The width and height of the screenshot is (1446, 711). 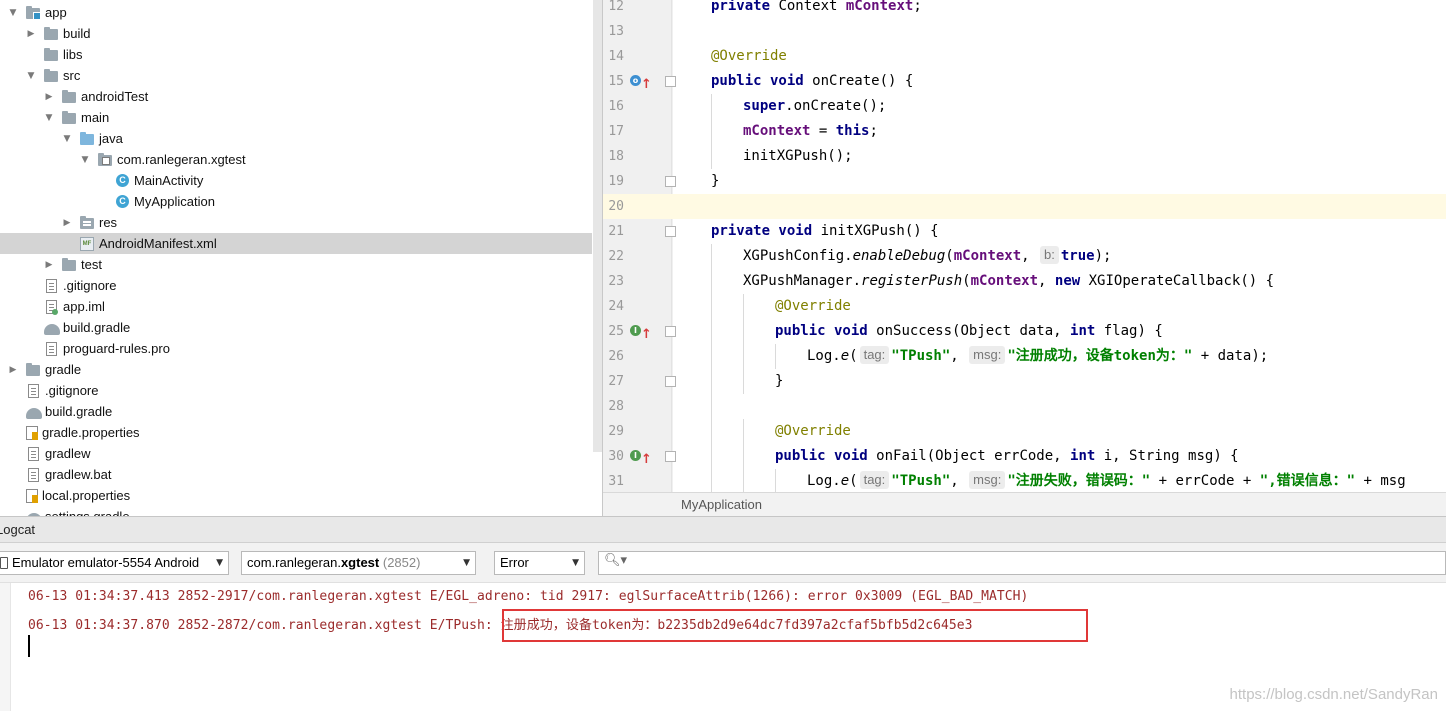 What do you see at coordinates (1181, 281) in the screenshot?
I see `code-token: XGIOperateCallback() {` at bounding box center [1181, 281].